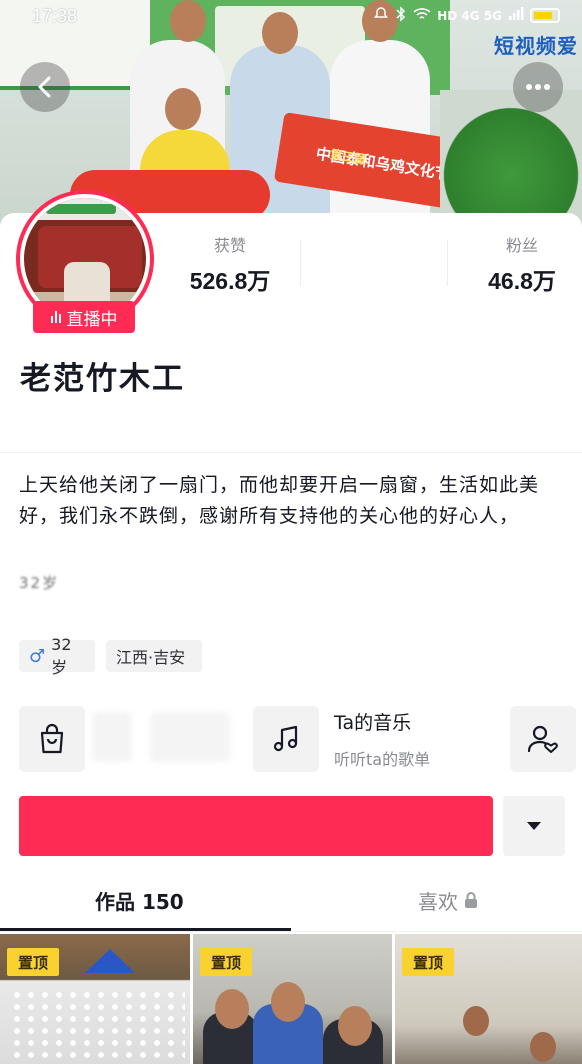  Describe the element at coordinates (151, 657) in the screenshot. I see `location-label: 江西·吉安` at that location.